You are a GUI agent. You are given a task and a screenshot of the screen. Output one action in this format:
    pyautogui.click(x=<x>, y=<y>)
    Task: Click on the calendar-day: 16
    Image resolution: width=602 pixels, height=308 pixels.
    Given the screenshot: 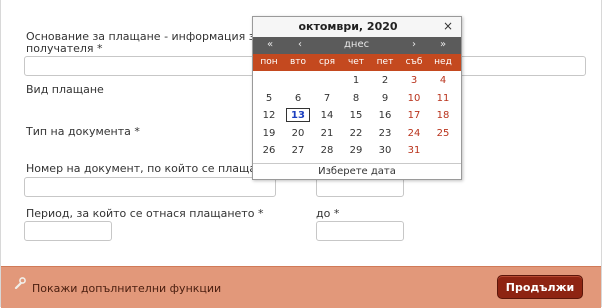 What is the action you would take?
    pyautogui.click(x=385, y=115)
    